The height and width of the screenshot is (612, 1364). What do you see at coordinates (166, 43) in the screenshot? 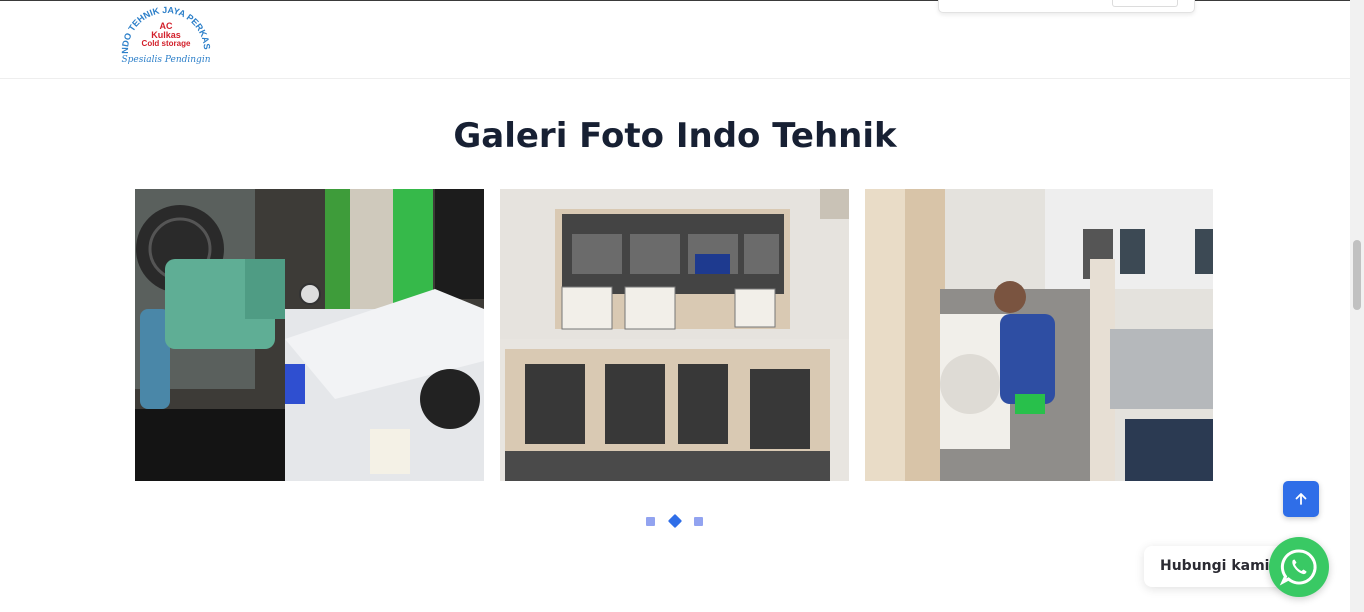
I see `logo-line-cold-storage: Cold storage` at bounding box center [166, 43].